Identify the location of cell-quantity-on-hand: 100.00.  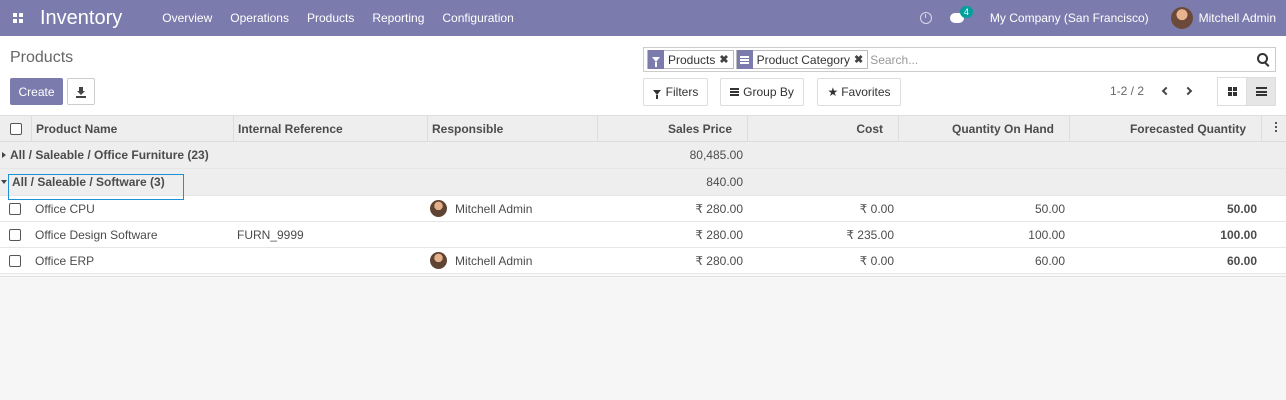
(1046, 234).